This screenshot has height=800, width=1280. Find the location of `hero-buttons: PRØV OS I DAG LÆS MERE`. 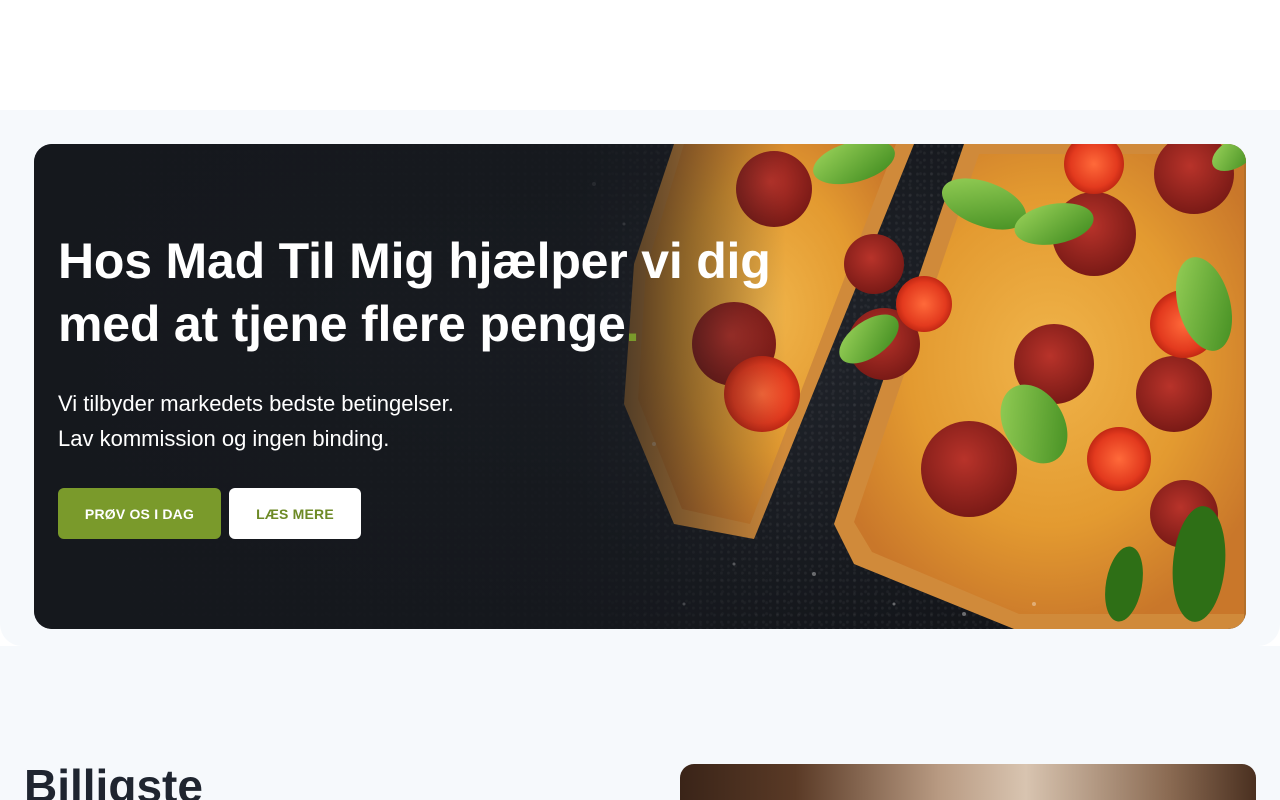

hero-buttons: PRØV OS I DAG LÆS MERE is located at coordinates (418, 513).